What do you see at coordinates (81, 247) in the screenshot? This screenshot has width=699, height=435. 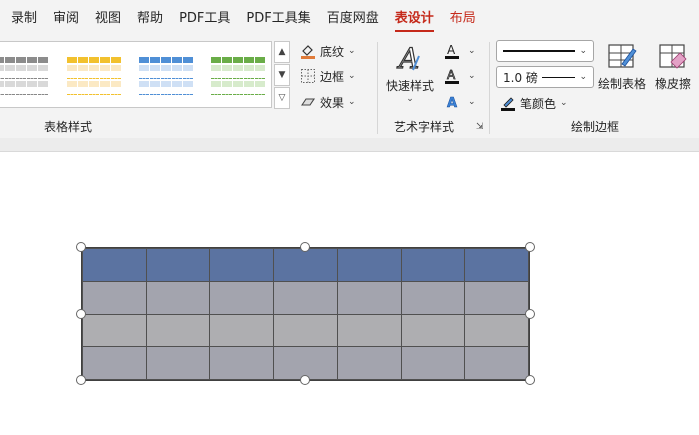 I see `resize-handle-top-left` at bounding box center [81, 247].